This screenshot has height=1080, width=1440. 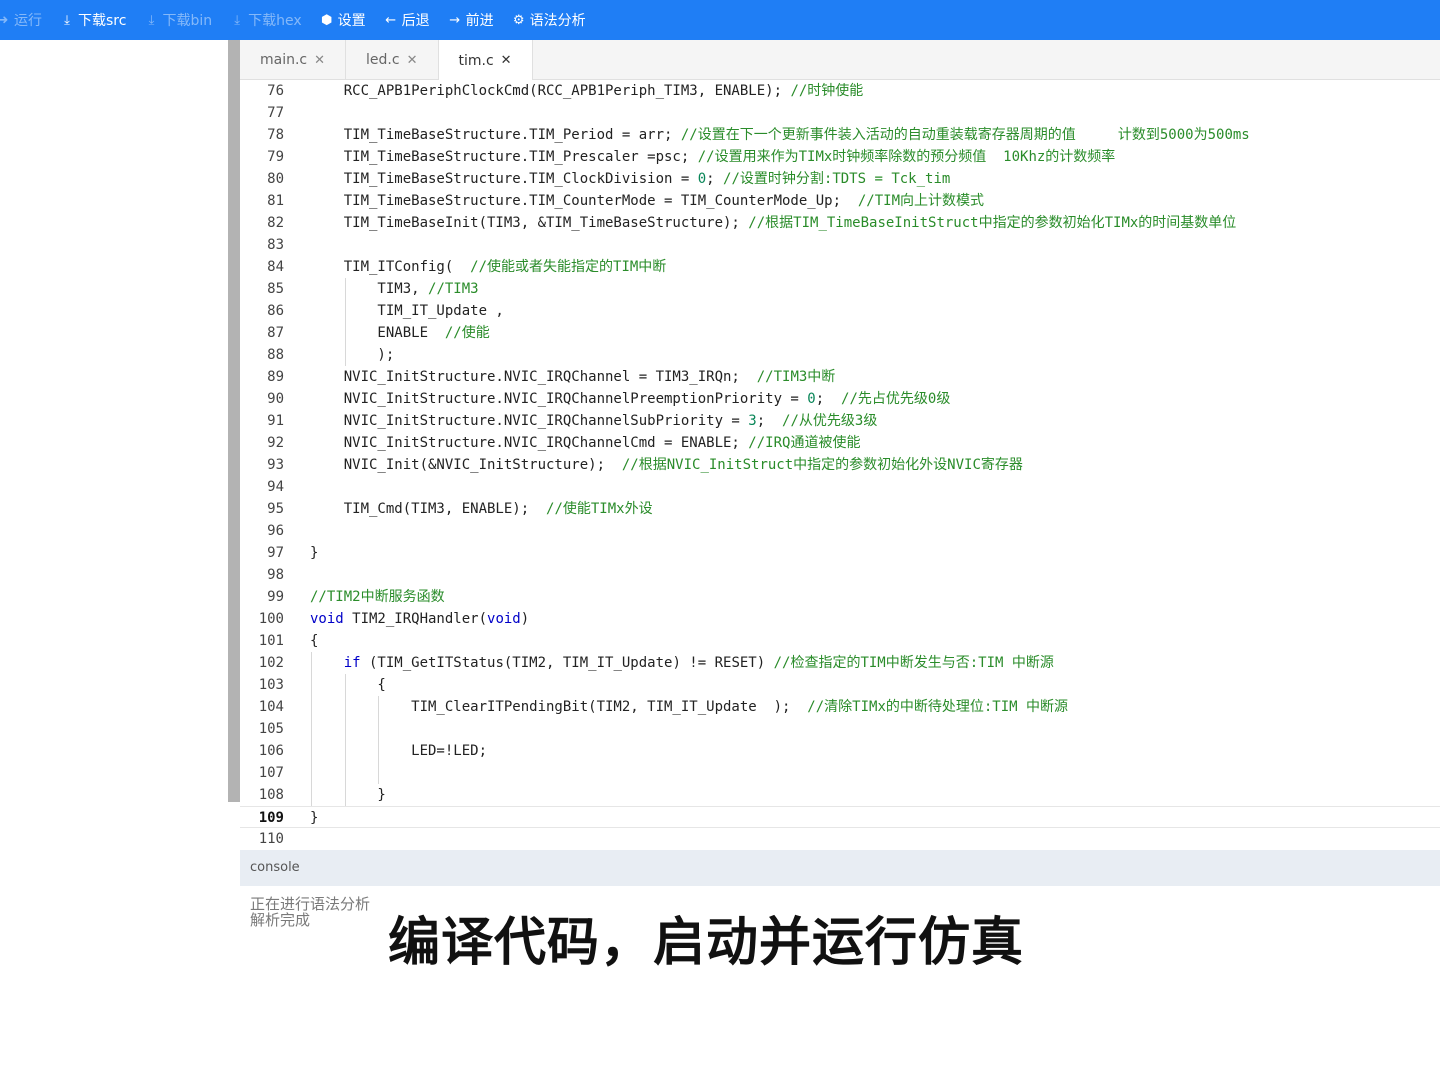 I want to click on code-comment: //时钟使能, so click(x=827, y=91).